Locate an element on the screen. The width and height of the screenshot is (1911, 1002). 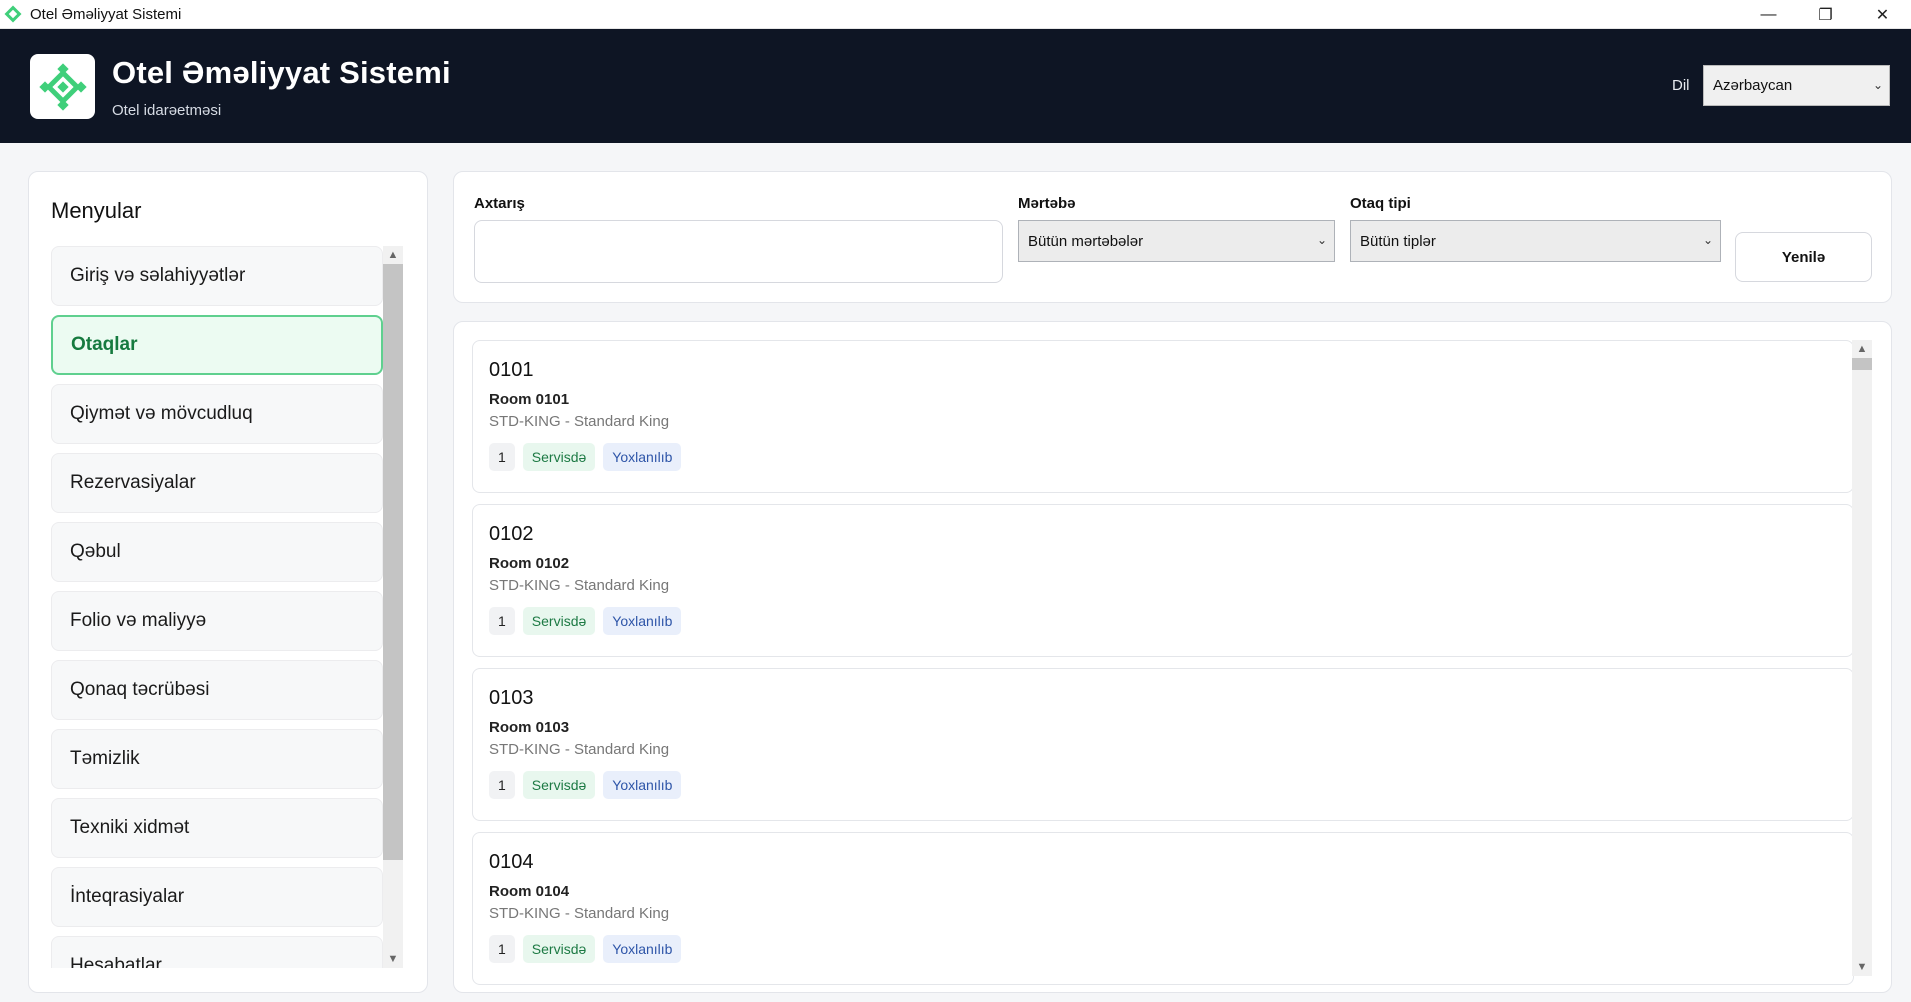
room-name: Room 0103 is located at coordinates (529, 727).